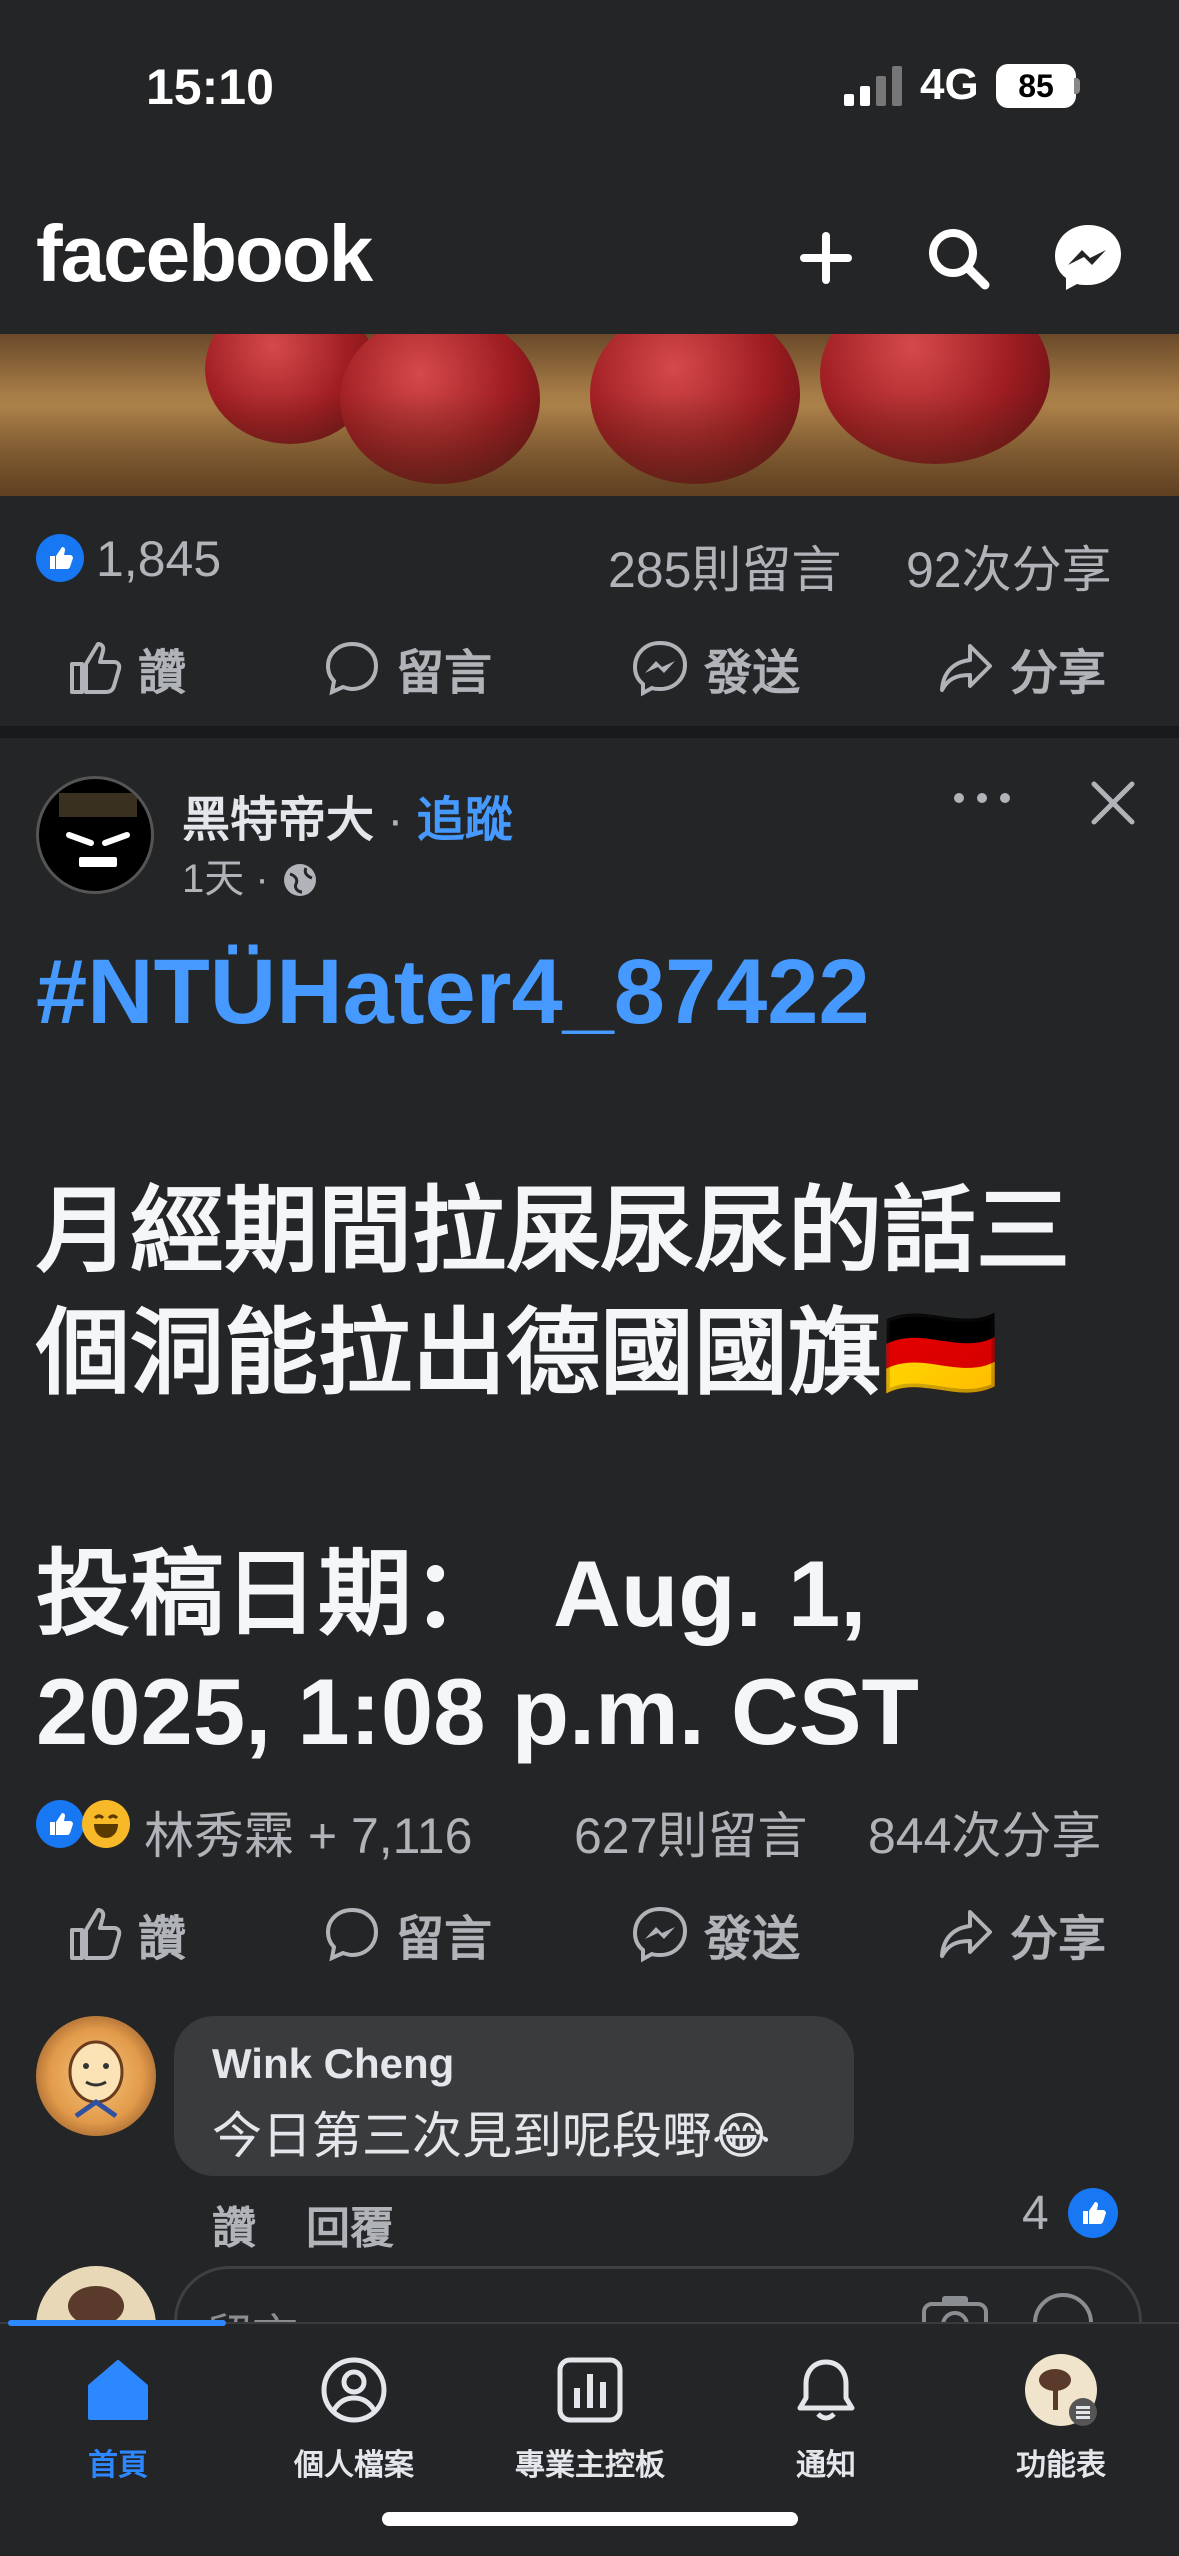 The image size is (1179, 2556). I want to click on profile-icon, so click(354, 2390).